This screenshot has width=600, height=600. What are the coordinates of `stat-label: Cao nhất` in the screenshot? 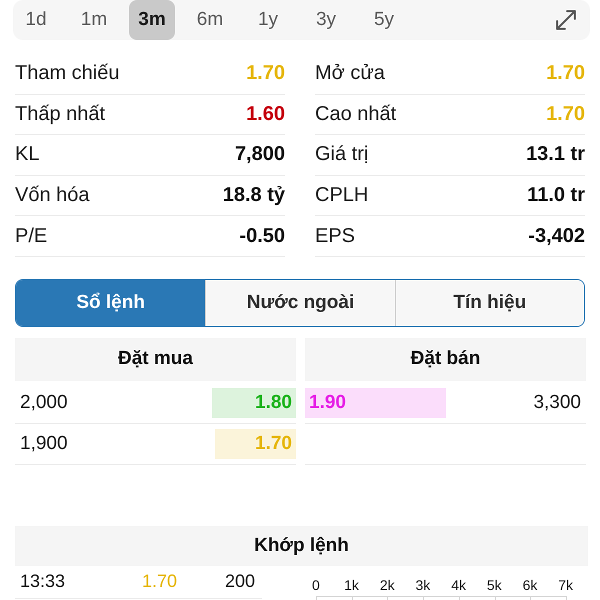 It's located at (355, 114).